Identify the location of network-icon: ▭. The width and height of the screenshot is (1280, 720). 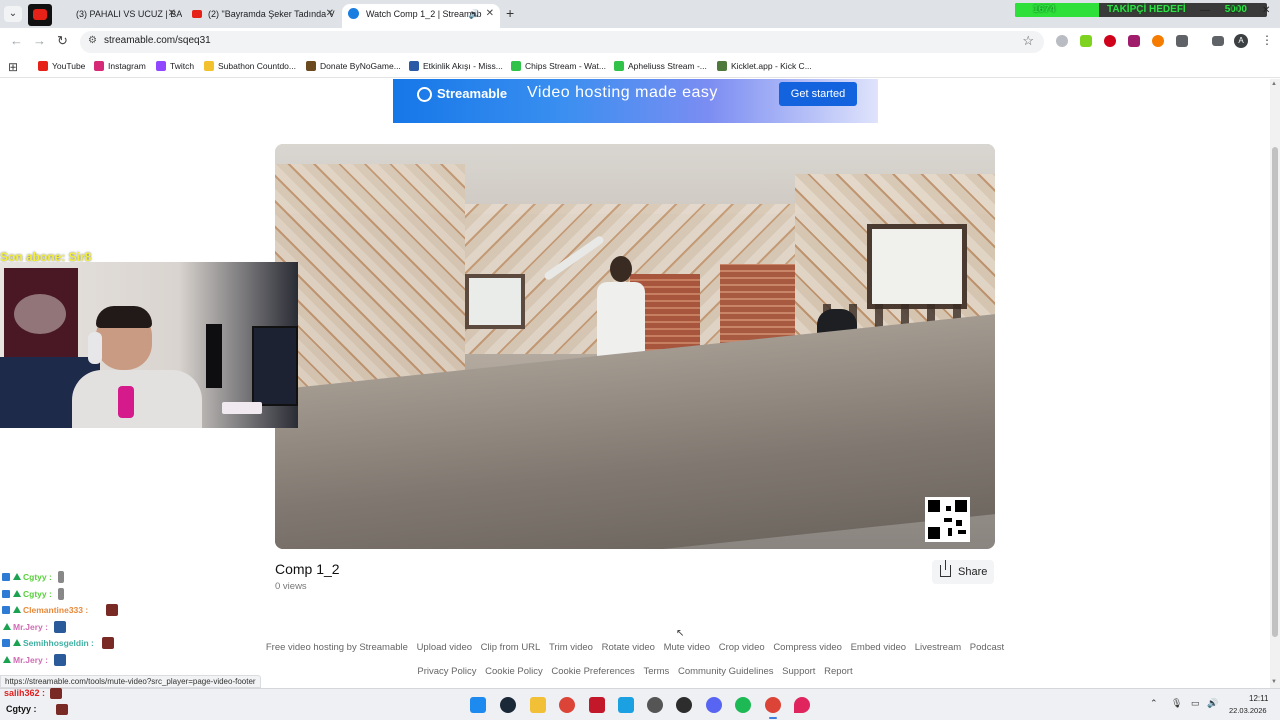
(1195, 703).